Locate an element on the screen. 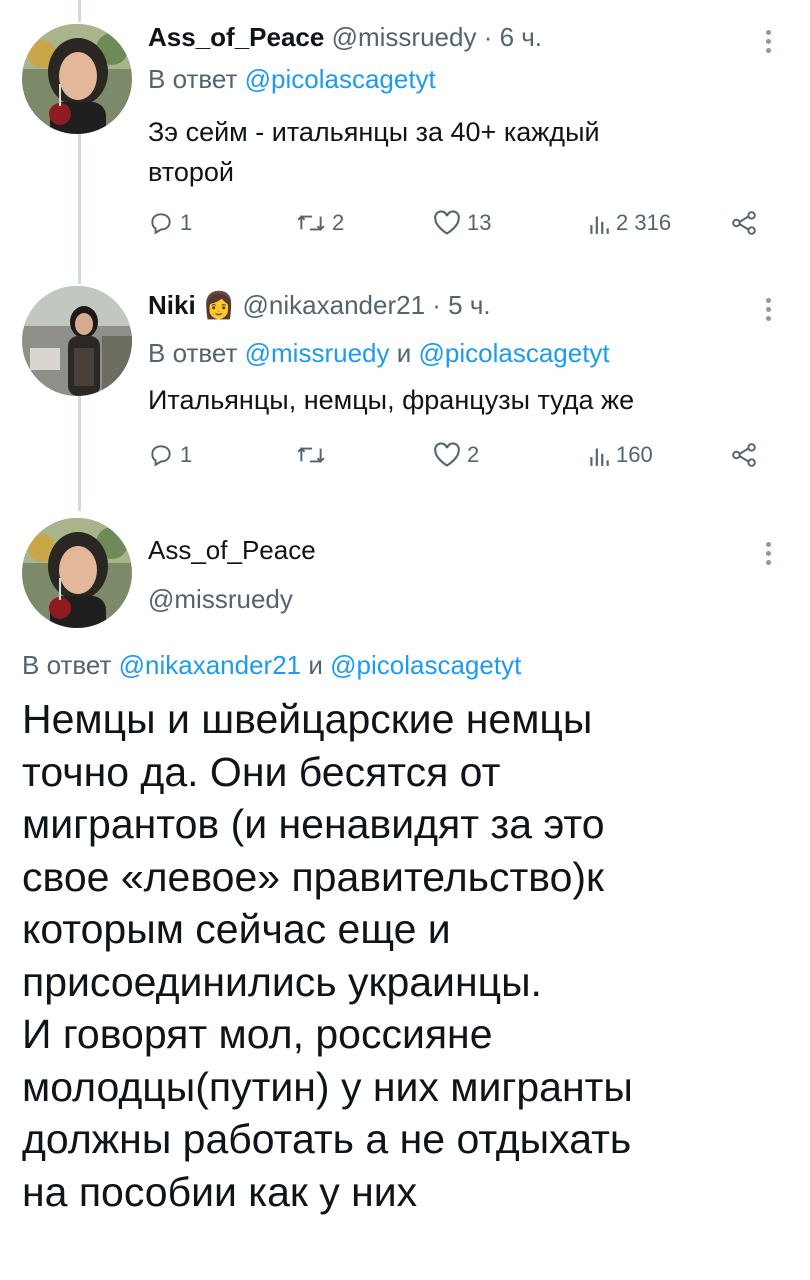 The width and height of the screenshot is (810, 1280). views-button: 2 316 is located at coordinates (629, 223).